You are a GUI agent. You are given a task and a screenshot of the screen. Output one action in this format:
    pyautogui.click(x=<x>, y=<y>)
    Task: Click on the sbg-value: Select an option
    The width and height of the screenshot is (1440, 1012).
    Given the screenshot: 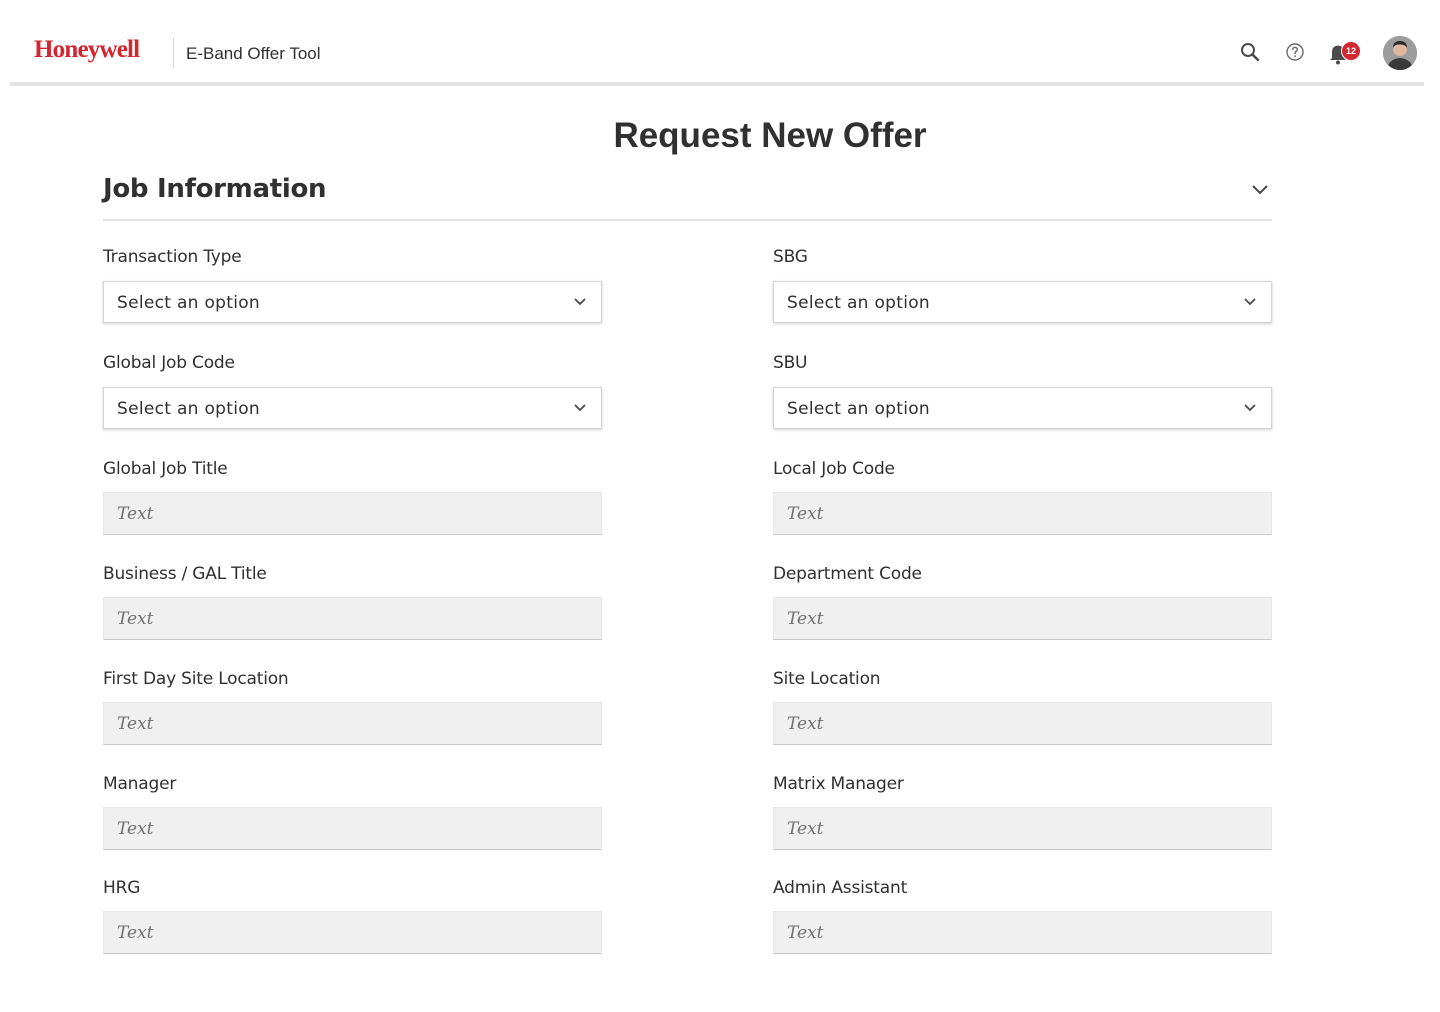 What is the action you would take?
    pyautogui.click(x=858, y=303)
    